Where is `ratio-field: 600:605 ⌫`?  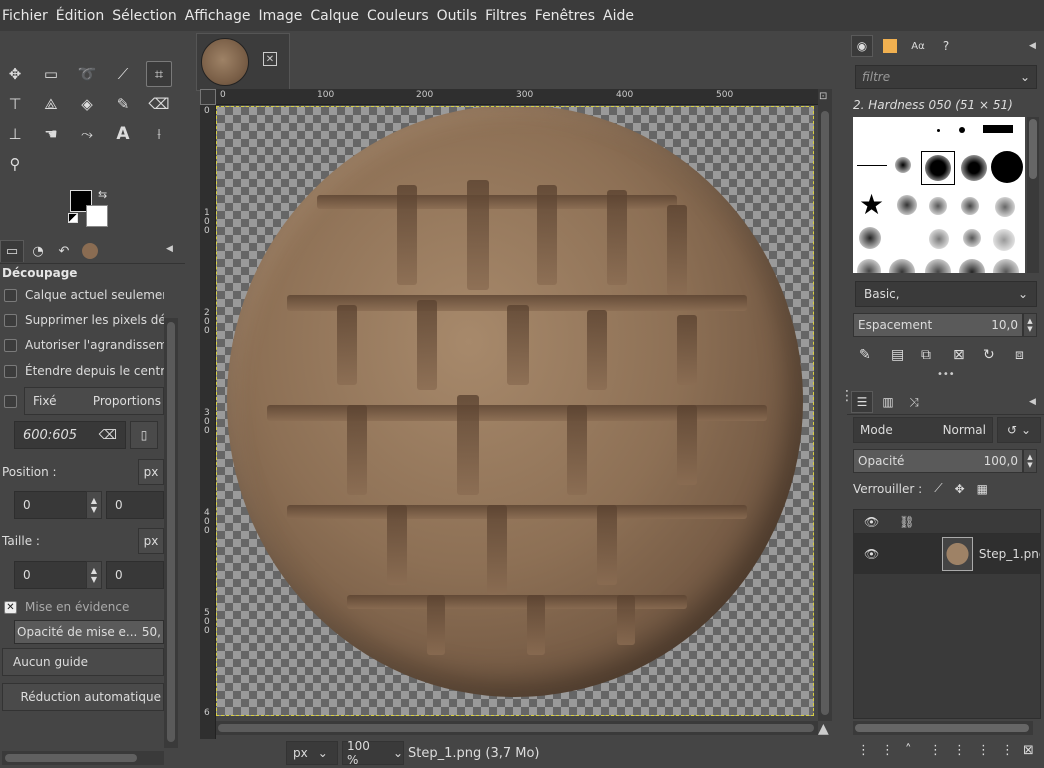 ratio-field: 600:605 ⌫ is located at coordinates (70, 435).